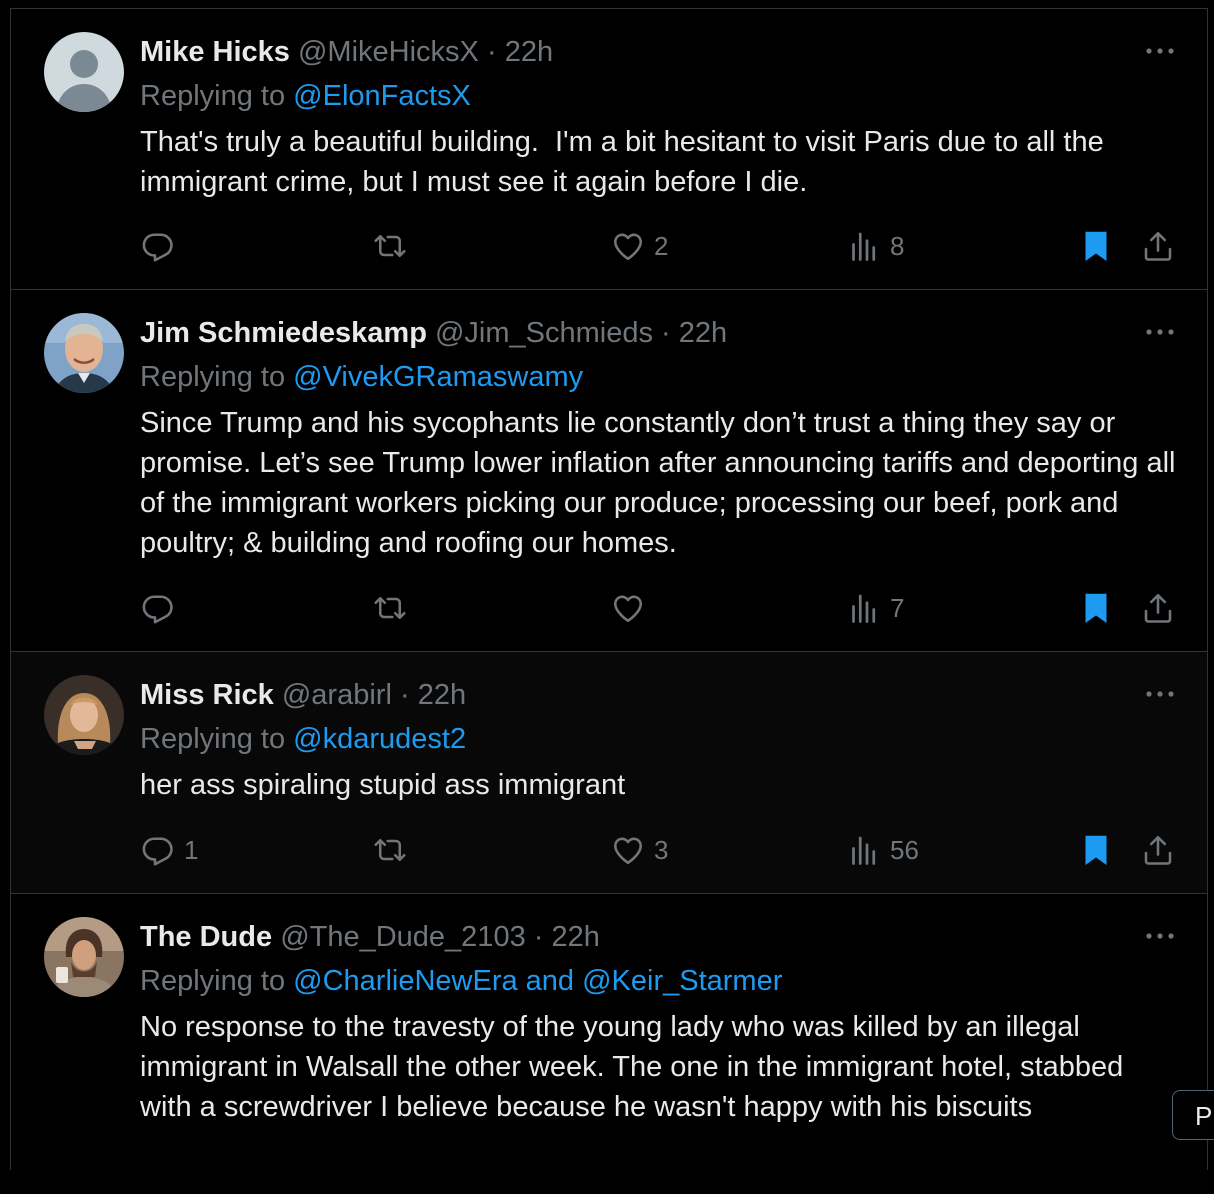  I want to click on author-name: Miss Rick, so click(207, 695).